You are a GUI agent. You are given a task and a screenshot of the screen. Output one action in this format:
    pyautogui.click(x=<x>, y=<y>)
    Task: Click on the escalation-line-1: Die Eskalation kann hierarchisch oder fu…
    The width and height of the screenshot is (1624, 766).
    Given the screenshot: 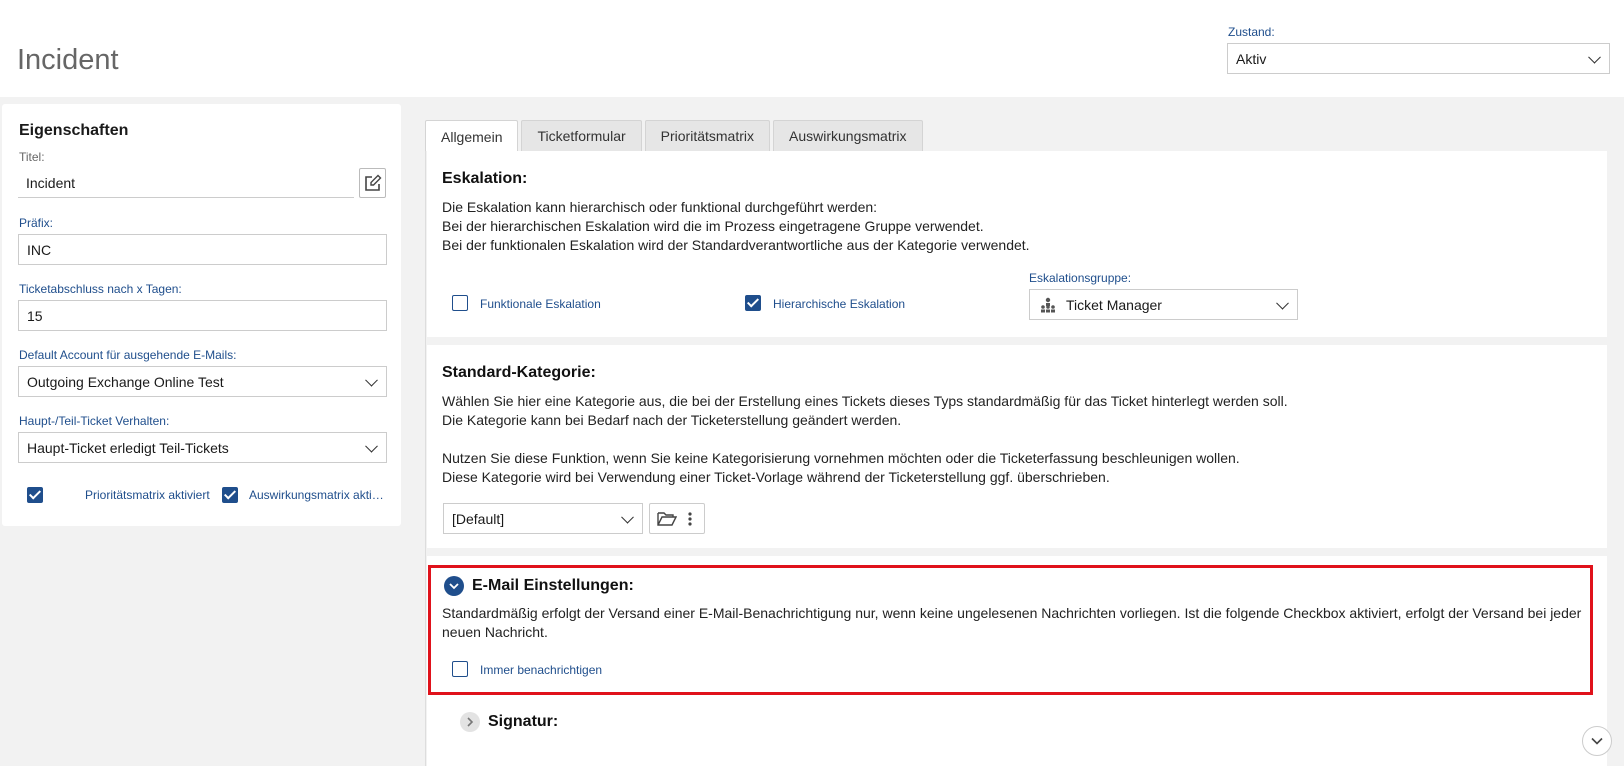 What is the action you would take?
    pyautogui.click(x=660, y=207)
    